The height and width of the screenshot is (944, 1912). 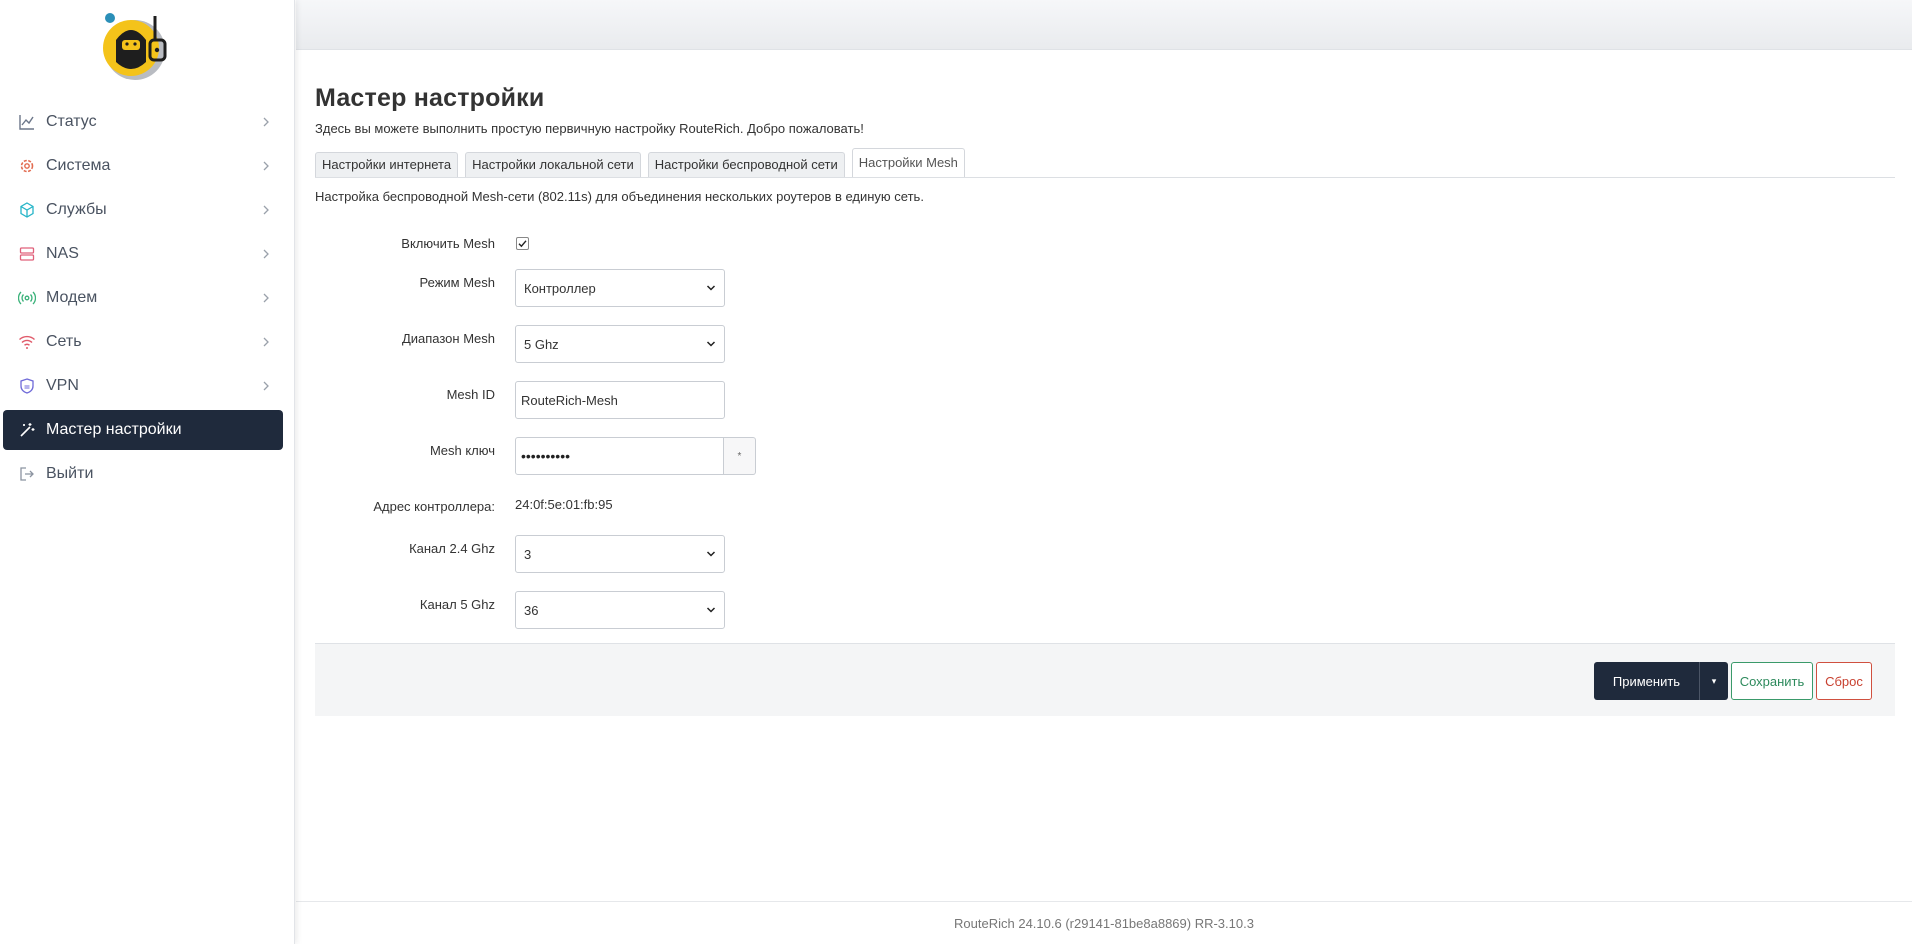 I want to click on logout-icon, so click(x=27, y=474).